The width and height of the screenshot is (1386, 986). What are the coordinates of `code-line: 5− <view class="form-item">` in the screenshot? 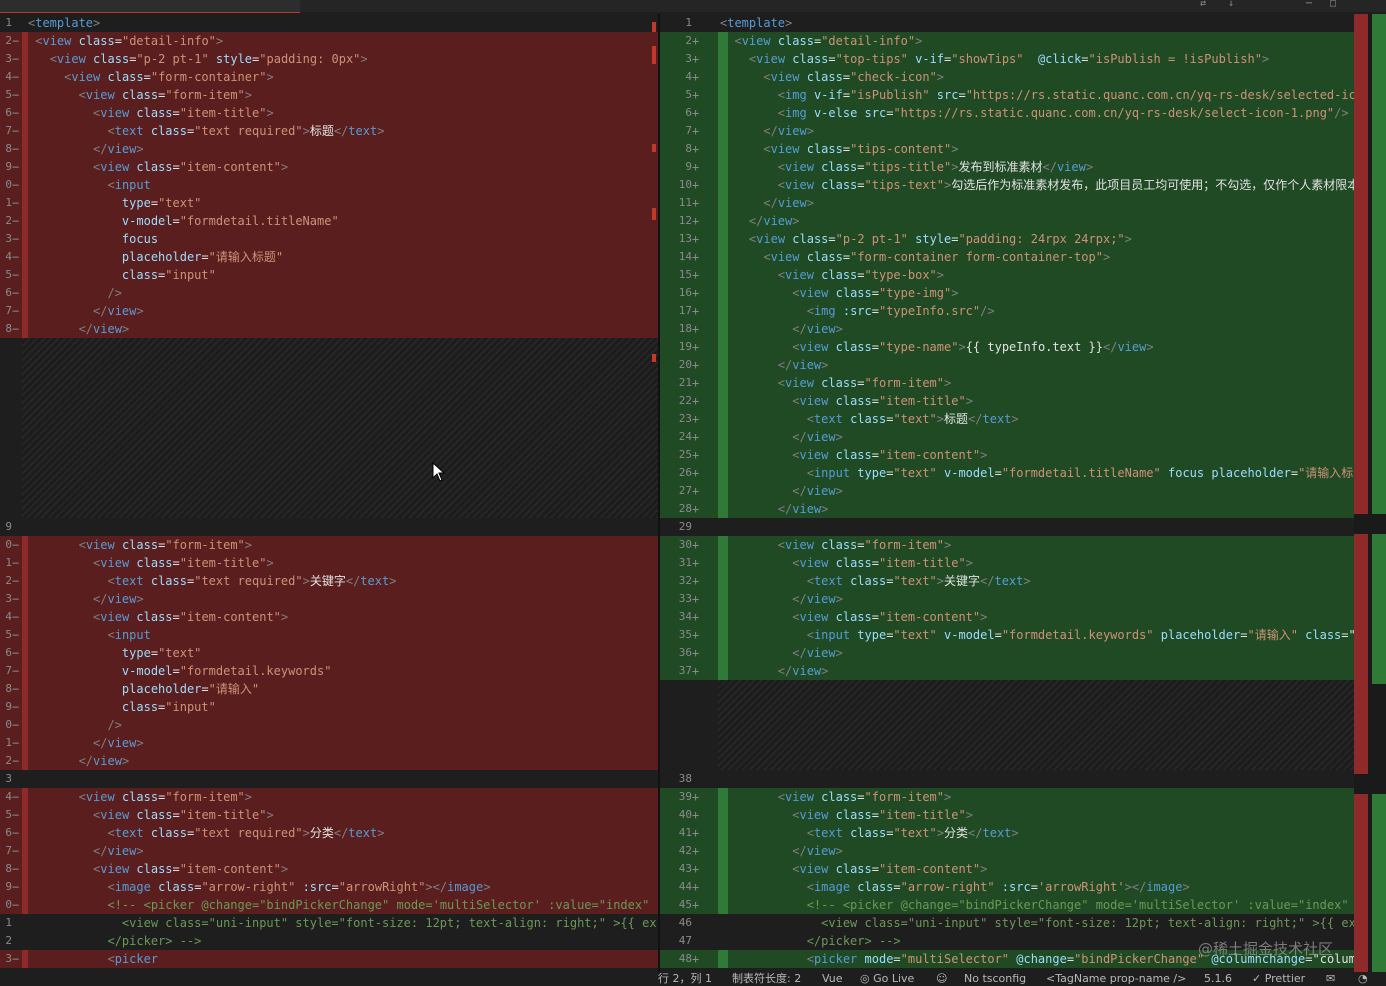 It's located at (329, 95).